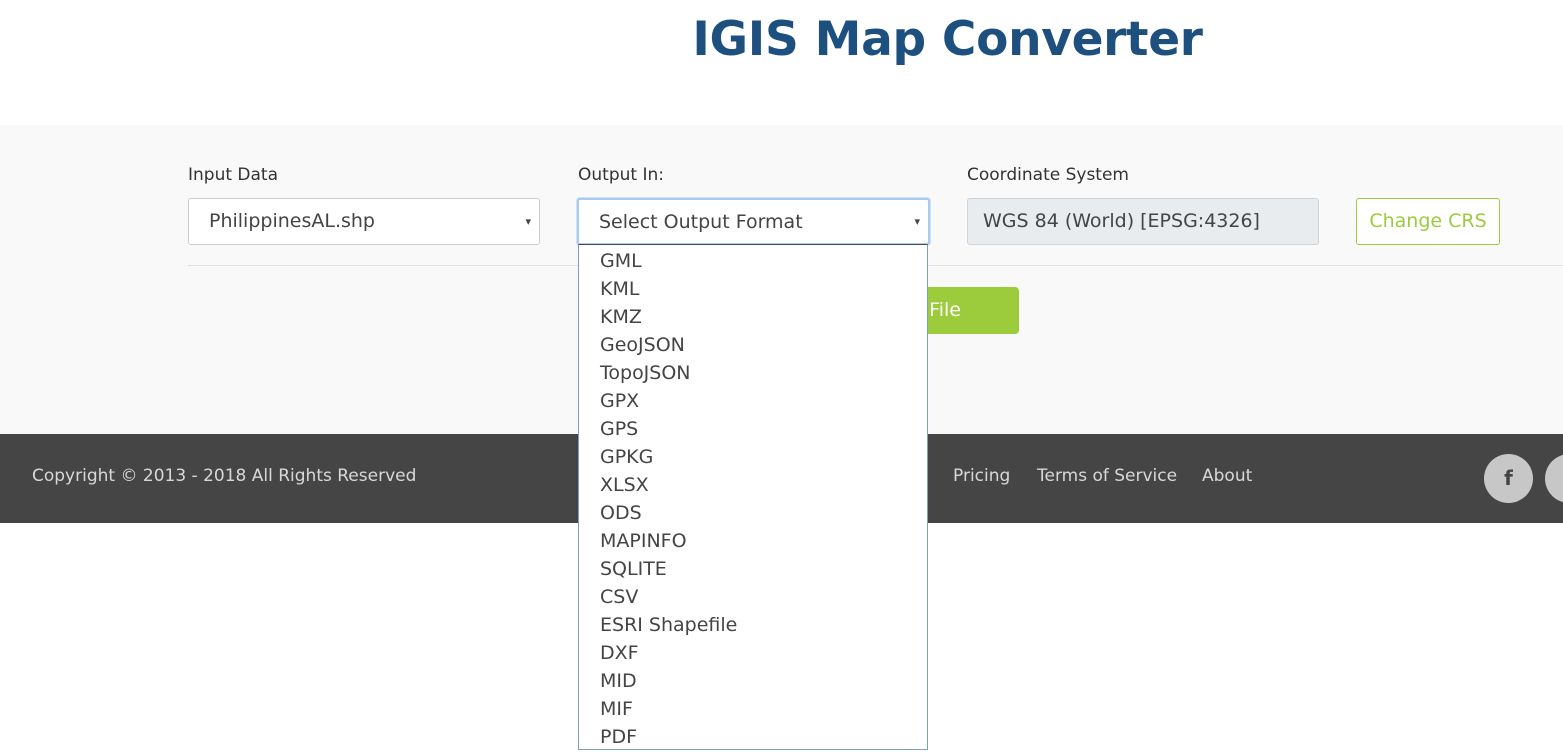  I want to click on dropdown-option-mif: MIF, so click(753, 709).